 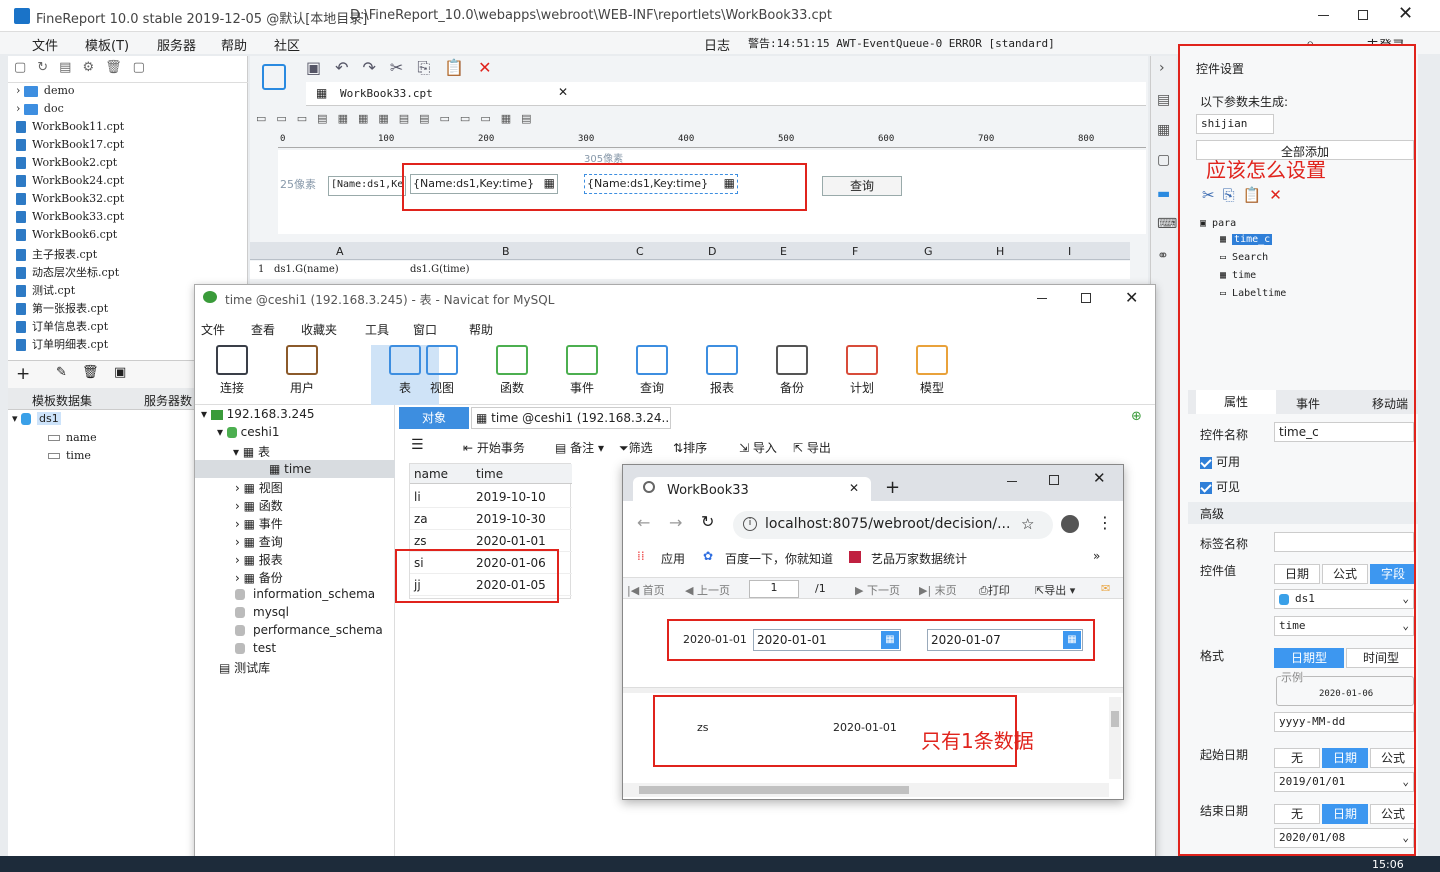 What do you see at coordinates (259, 523) in the screenshot?
I see `nav-group: › ▦ 事件` at bounding box center [259, 523].